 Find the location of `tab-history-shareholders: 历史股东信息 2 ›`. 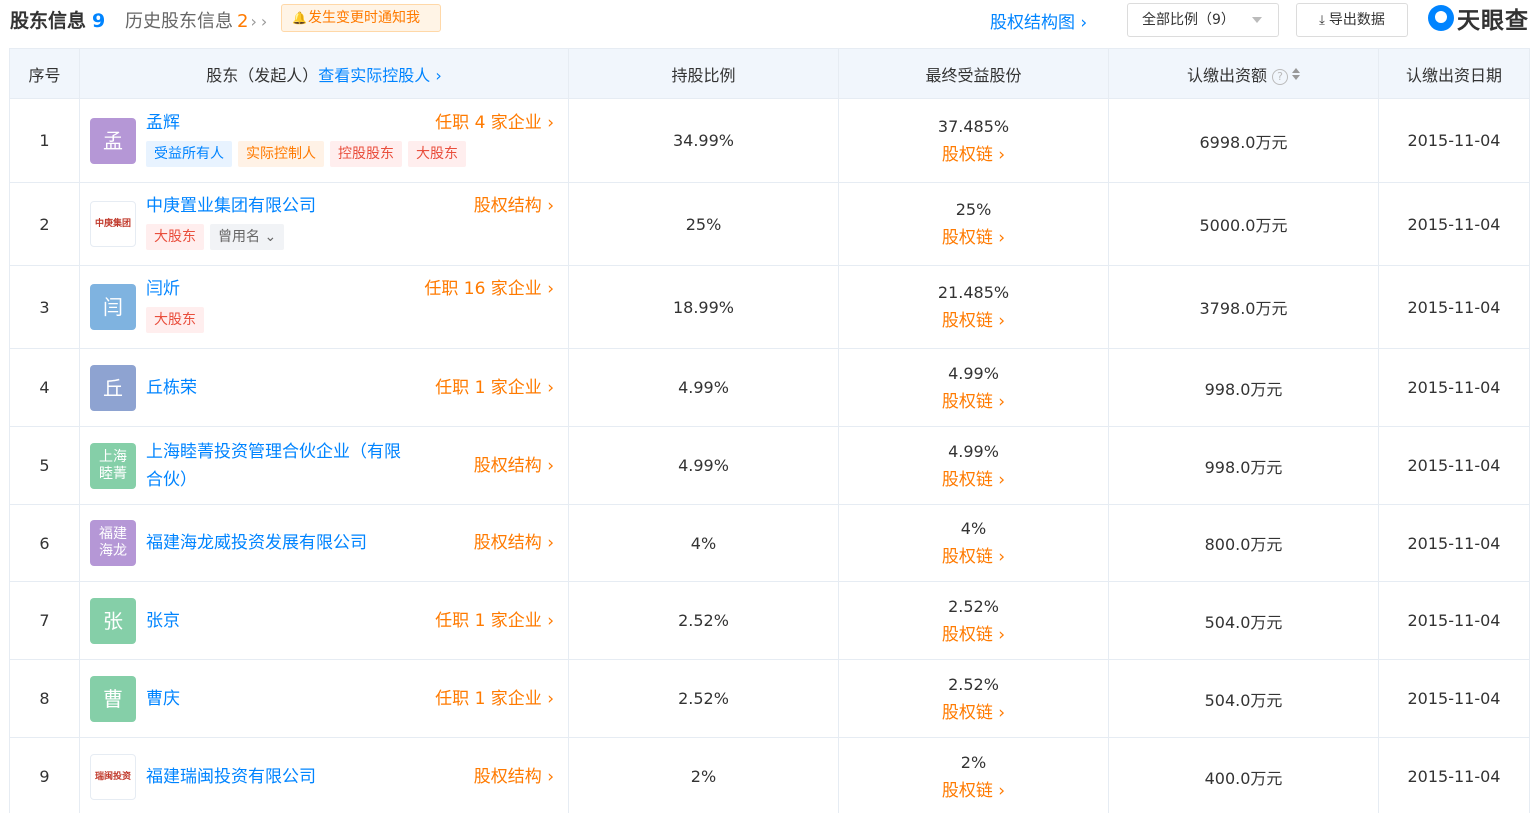

tab-history-shareholders: 历史股东信息 2 › is located at coordinates (196, 20).